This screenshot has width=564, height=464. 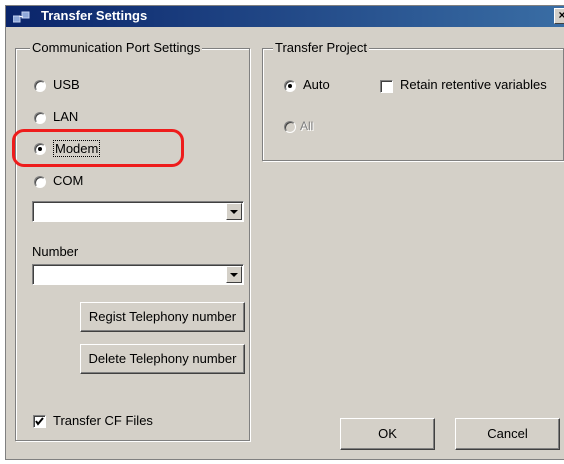 I want to click on number-select, so click(x=138, y=274).